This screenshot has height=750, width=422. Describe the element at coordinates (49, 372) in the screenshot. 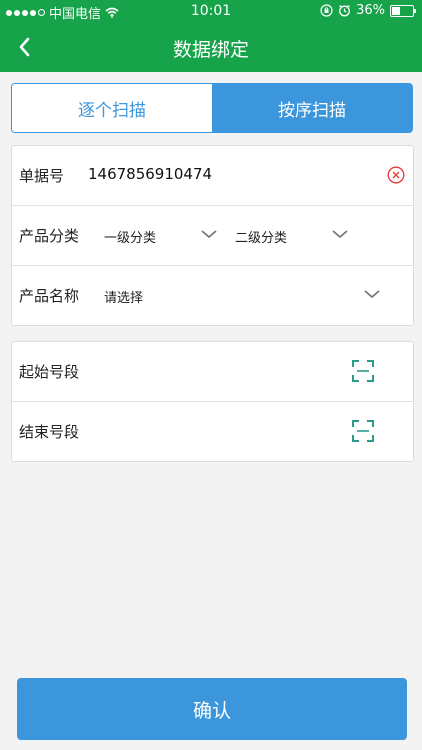

I see `start-range-label: 起始号段` at that location.